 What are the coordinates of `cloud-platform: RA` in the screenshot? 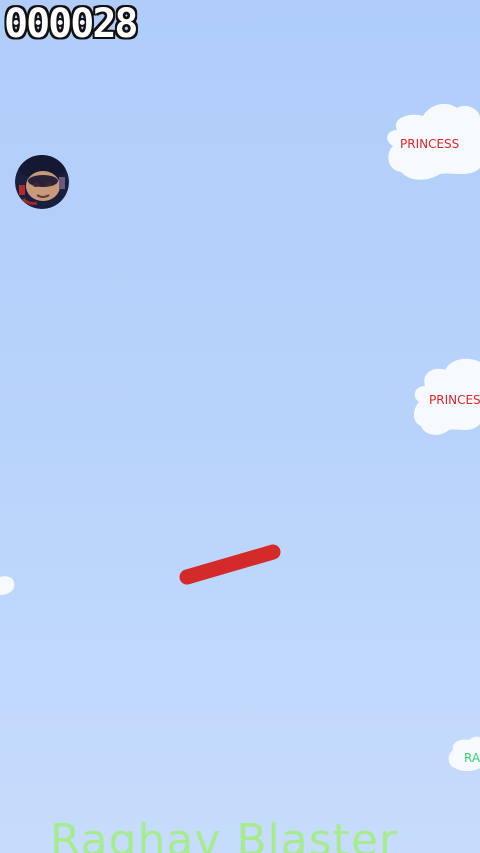 It's located at (463, 754).